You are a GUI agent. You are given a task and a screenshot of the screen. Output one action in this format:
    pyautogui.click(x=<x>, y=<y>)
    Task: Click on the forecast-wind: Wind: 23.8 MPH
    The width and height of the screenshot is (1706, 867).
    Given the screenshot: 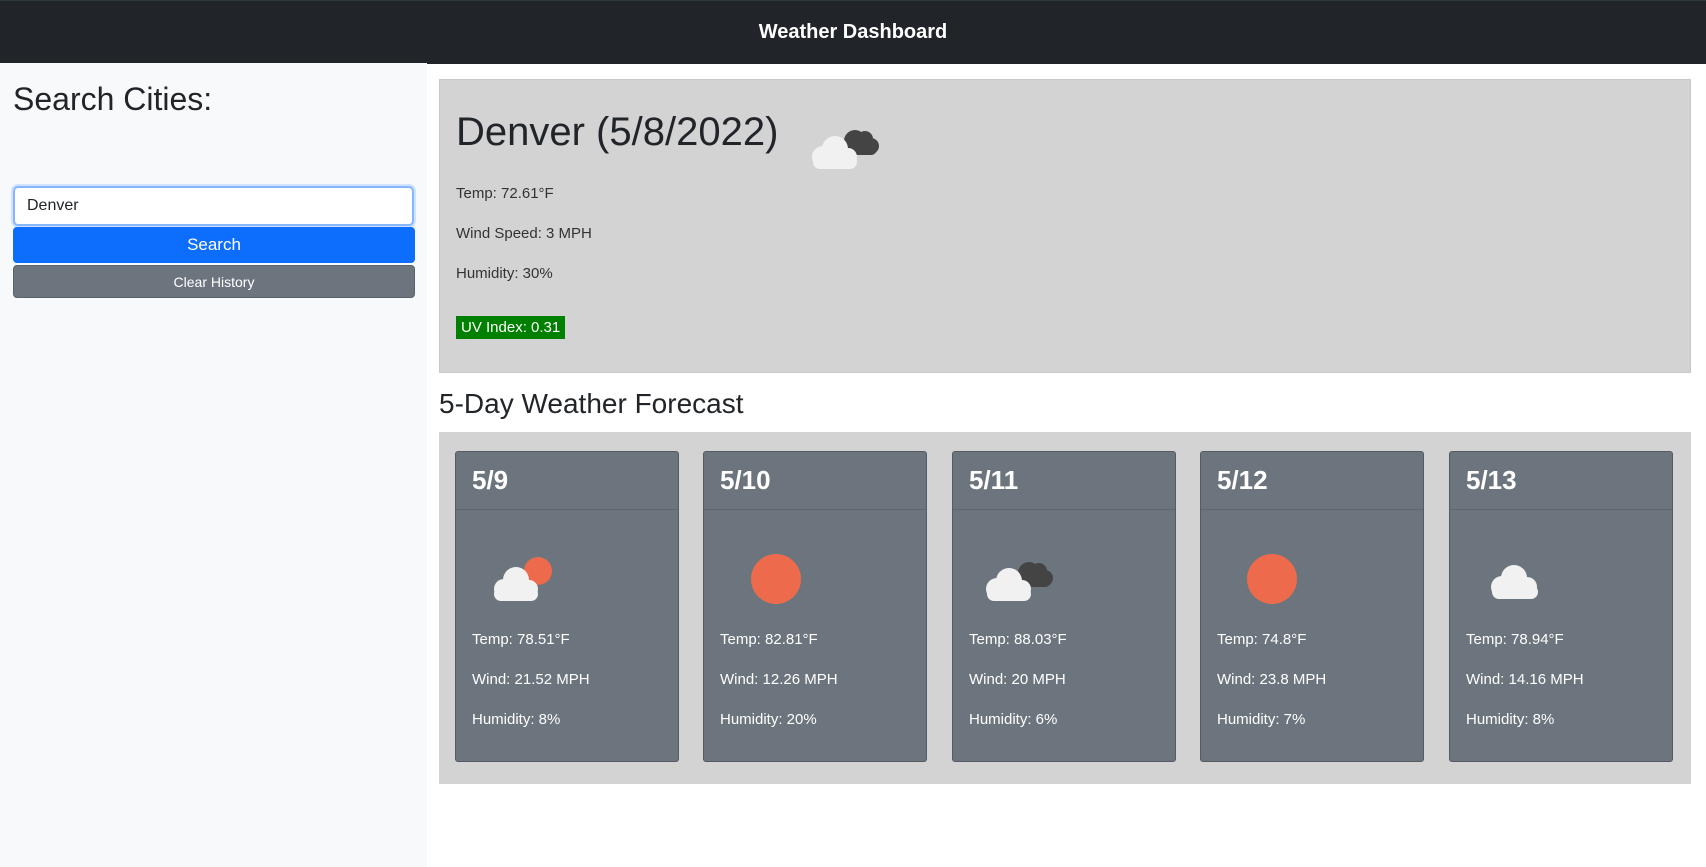 What is the action you would take?
    pyautogui.click(x=1272, y=679)
    